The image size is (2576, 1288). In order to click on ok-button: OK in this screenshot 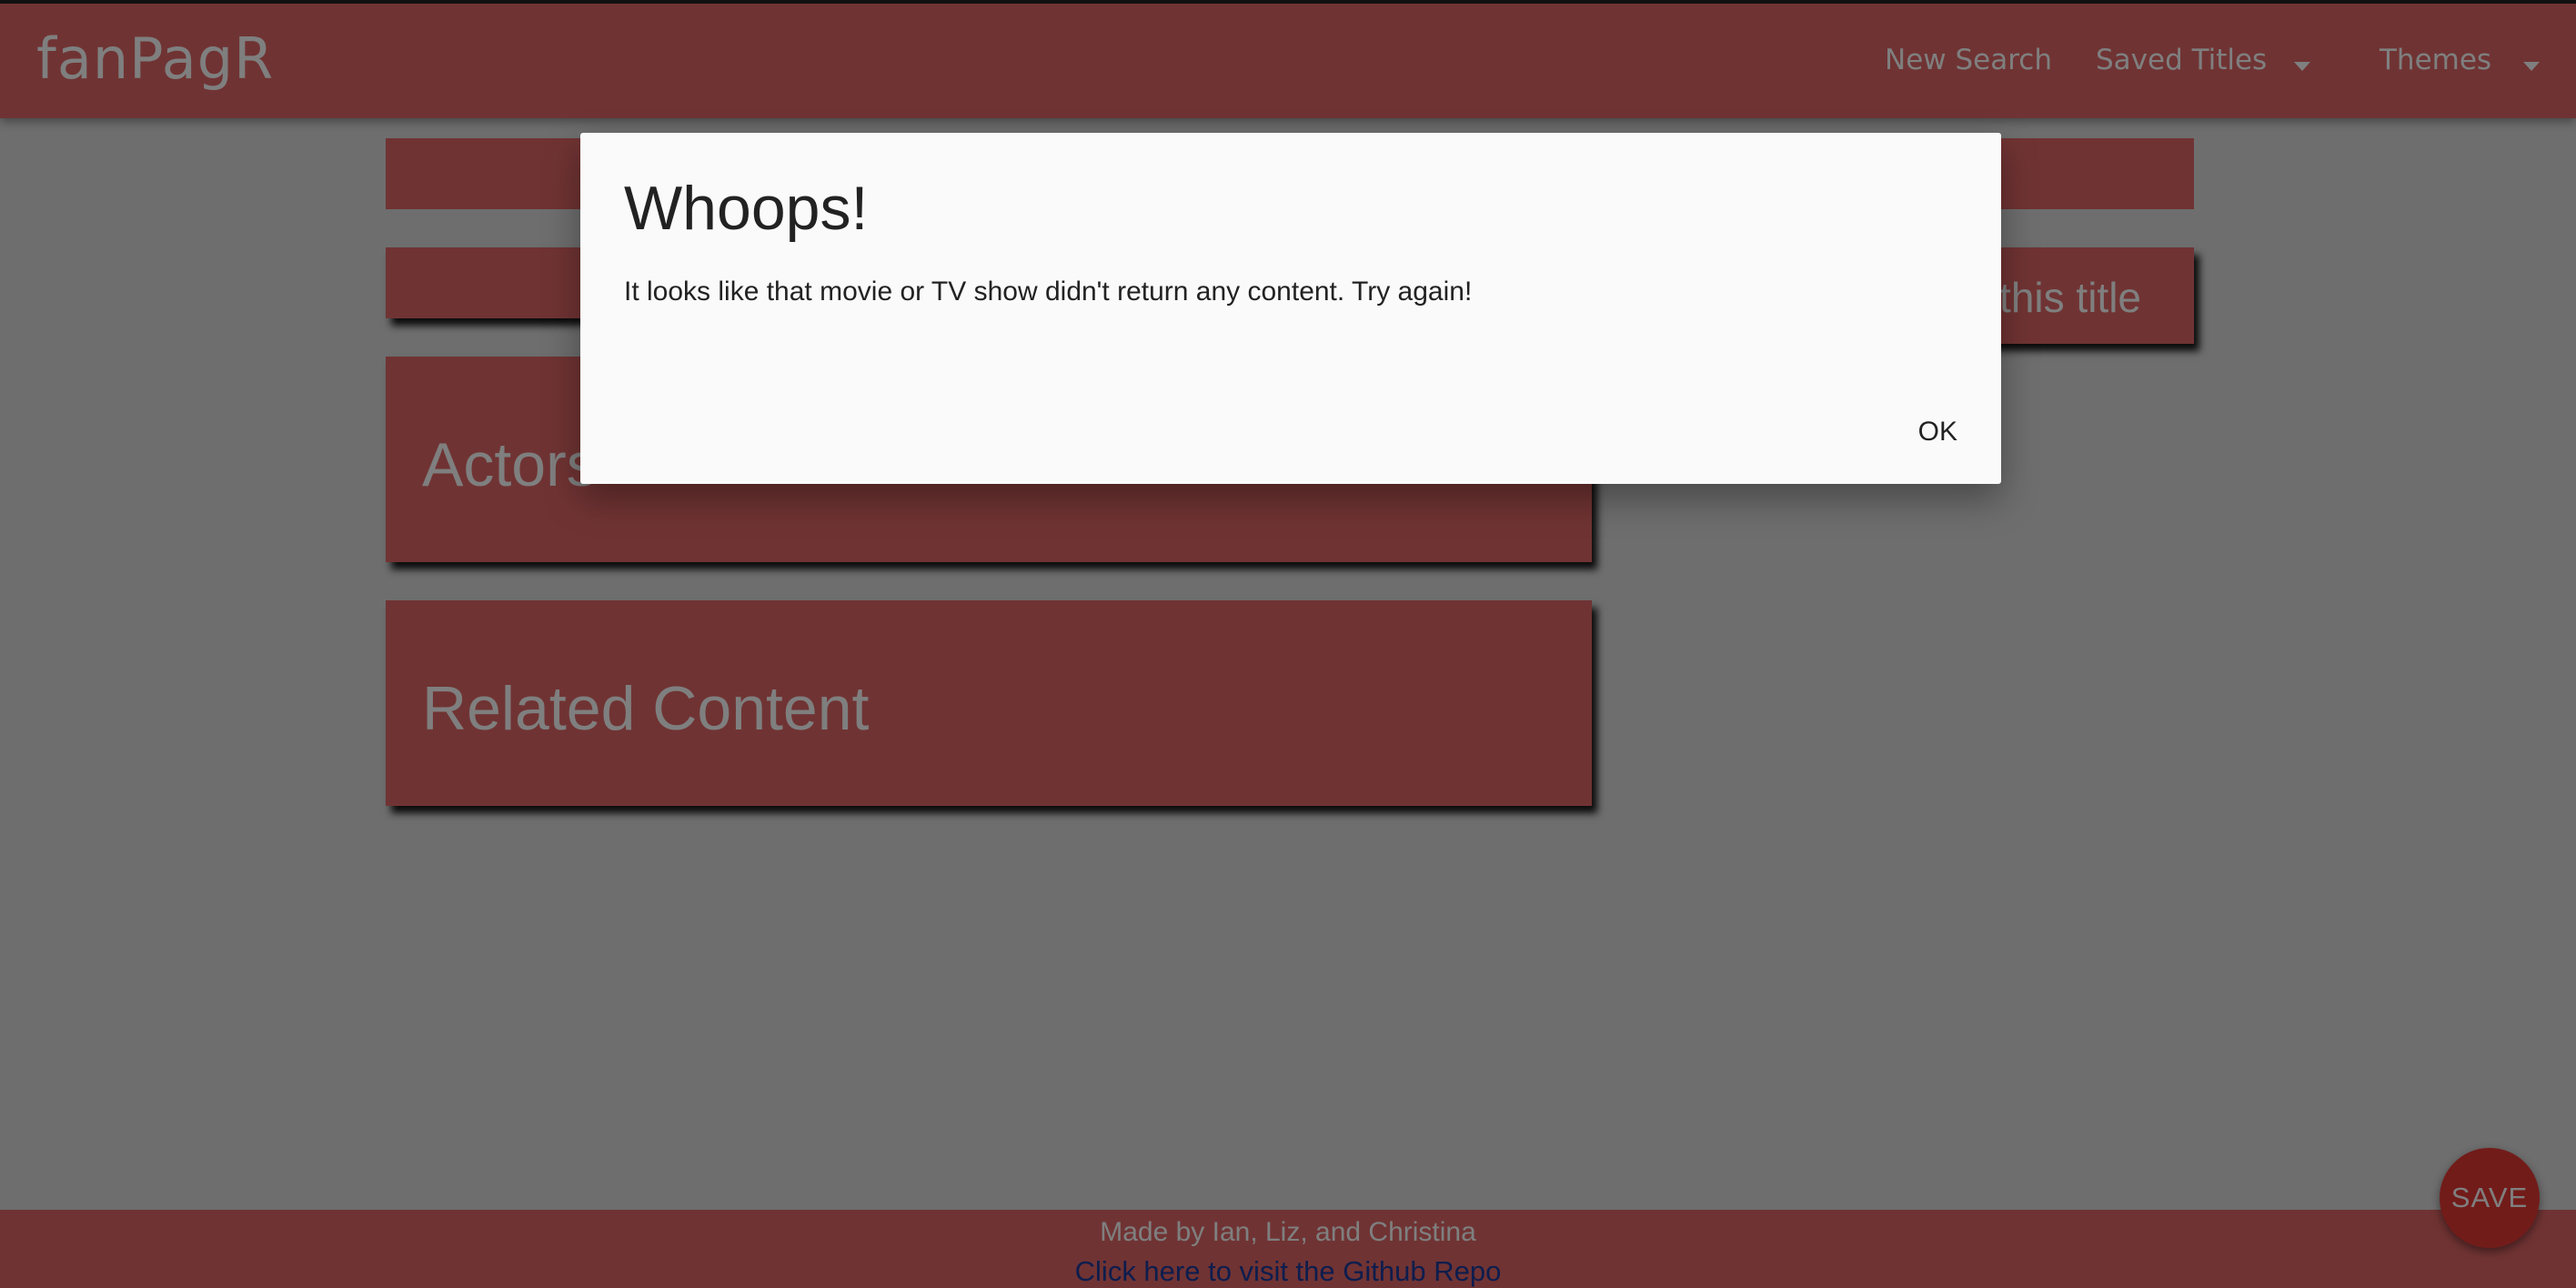, I will do `click(1937, 432)`.